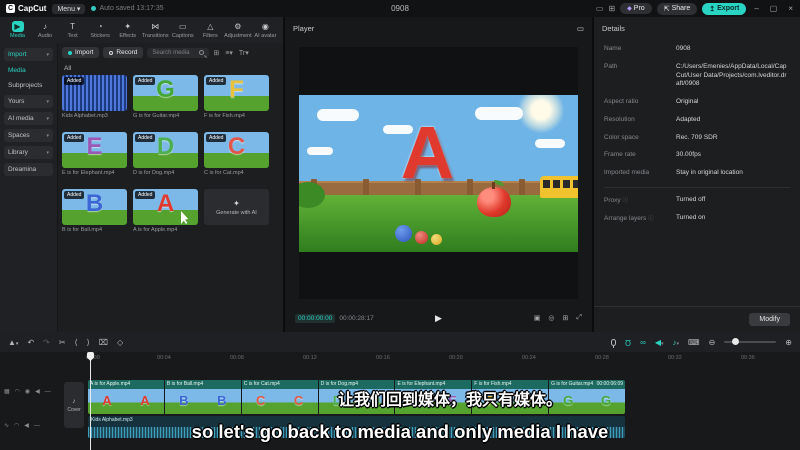 This screenshot has height=450, width=800. I want to click on modify-button: Modify, so click(769, 319).